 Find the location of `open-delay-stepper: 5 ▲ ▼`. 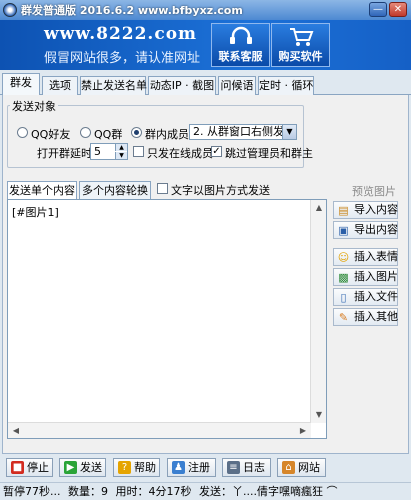

open-delay-stepper: 5 ▲ ▼ is located at coordinates (109, 151).